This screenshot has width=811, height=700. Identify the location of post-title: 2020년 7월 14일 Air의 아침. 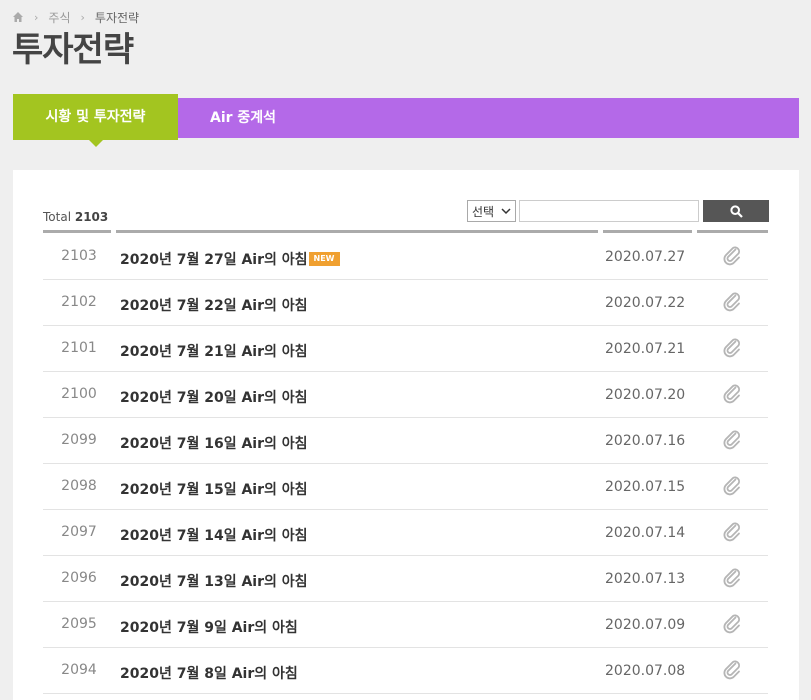
(214, 536).